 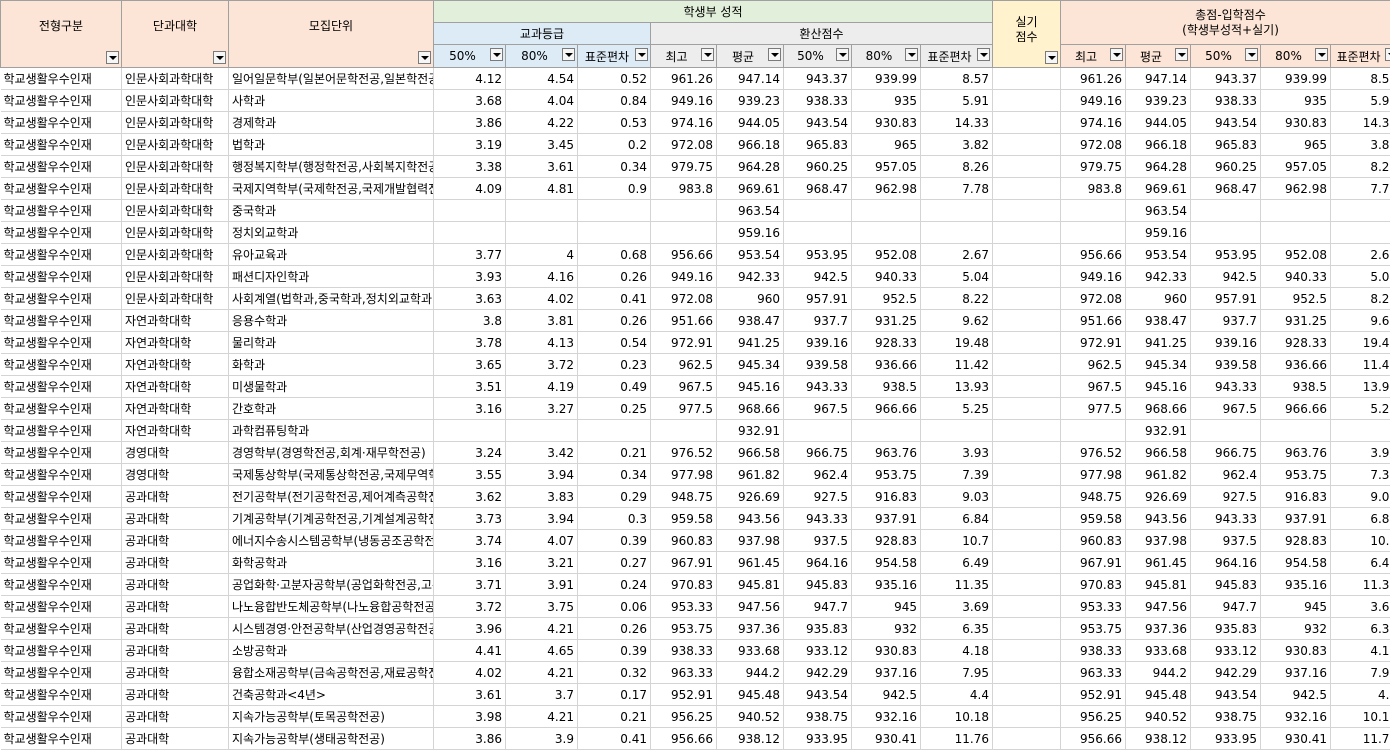 What do you see at coordinates (1093, 694) in the screenshot?
I see `cell-tmax: 952.91` at bounding box center [1093, 694].